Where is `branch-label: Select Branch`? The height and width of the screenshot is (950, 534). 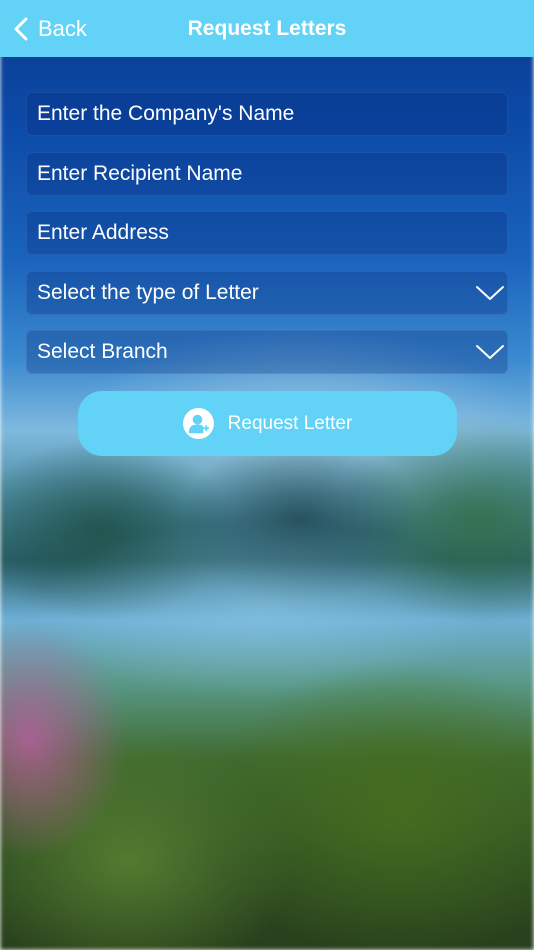
branch-label: Select Branch is located at coordinates (102, 351).